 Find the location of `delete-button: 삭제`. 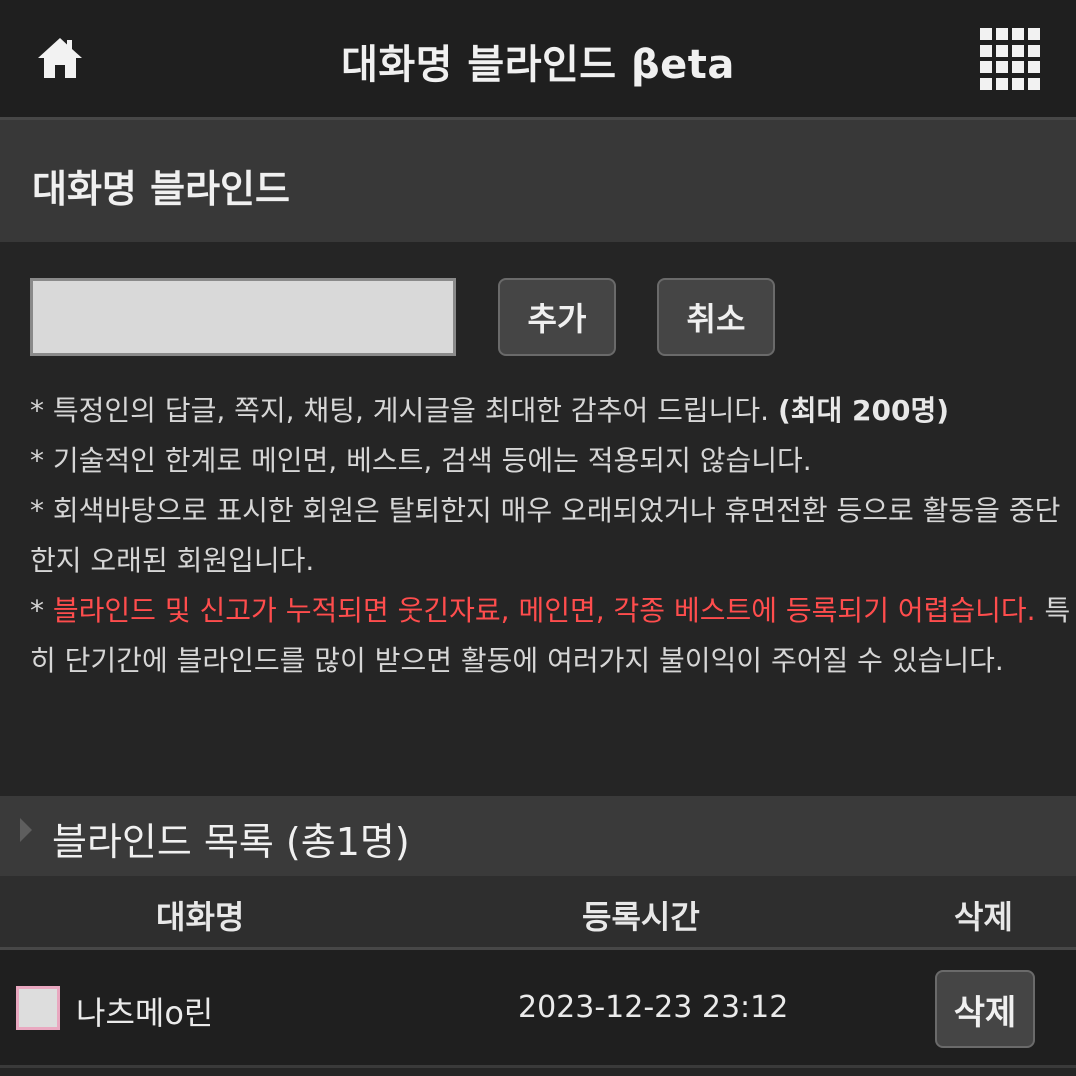

delete-button: 삭제 is located at coordinates (985, 1009).